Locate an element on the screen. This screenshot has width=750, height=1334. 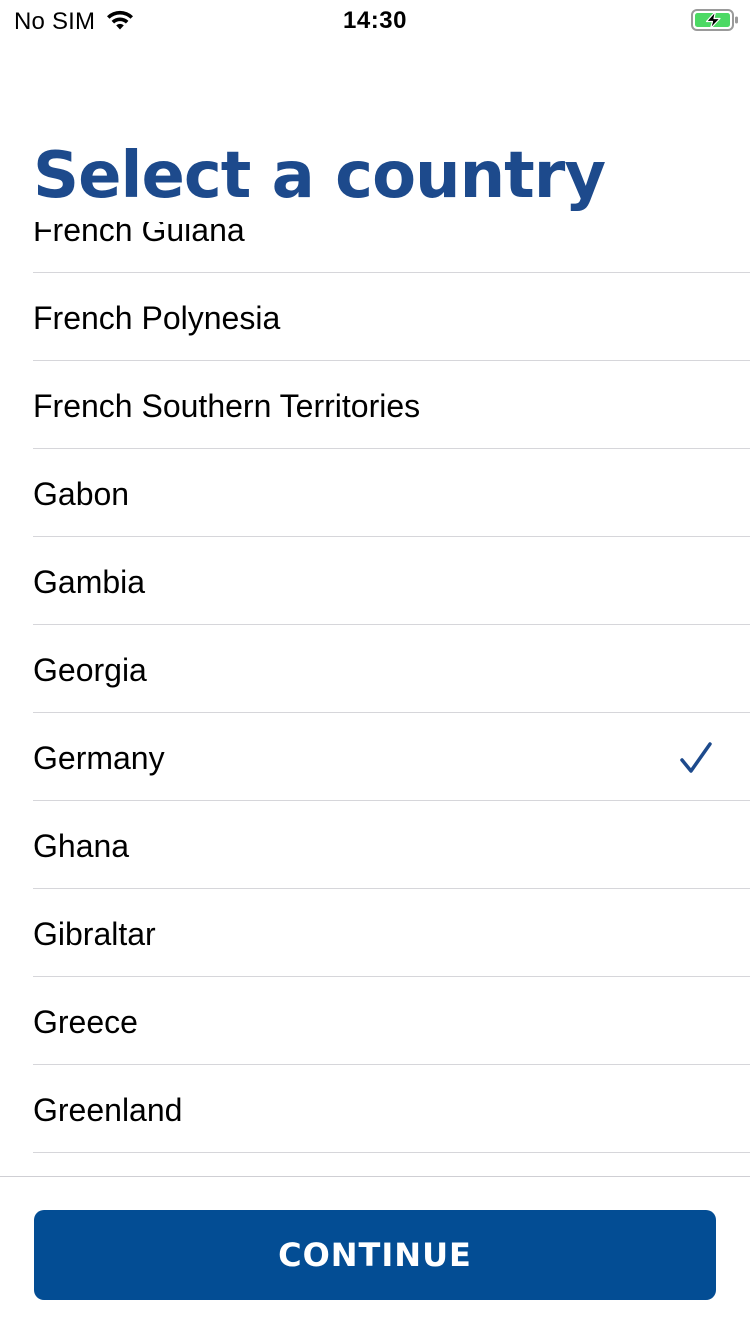
country-name: Georgia is located at coordinates (90, 670).